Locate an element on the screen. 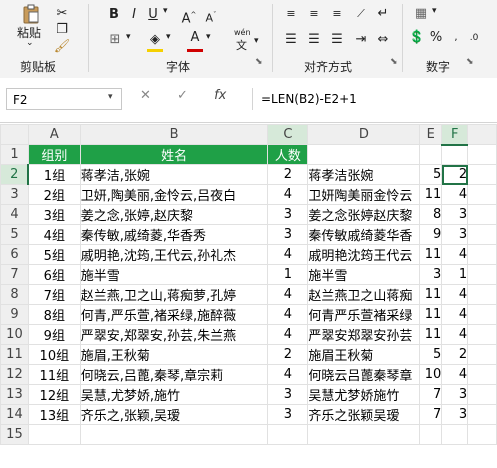 The height and width of the screenshot is (468, 497). cell-group: 11组 is located at coordinates (54, 374).